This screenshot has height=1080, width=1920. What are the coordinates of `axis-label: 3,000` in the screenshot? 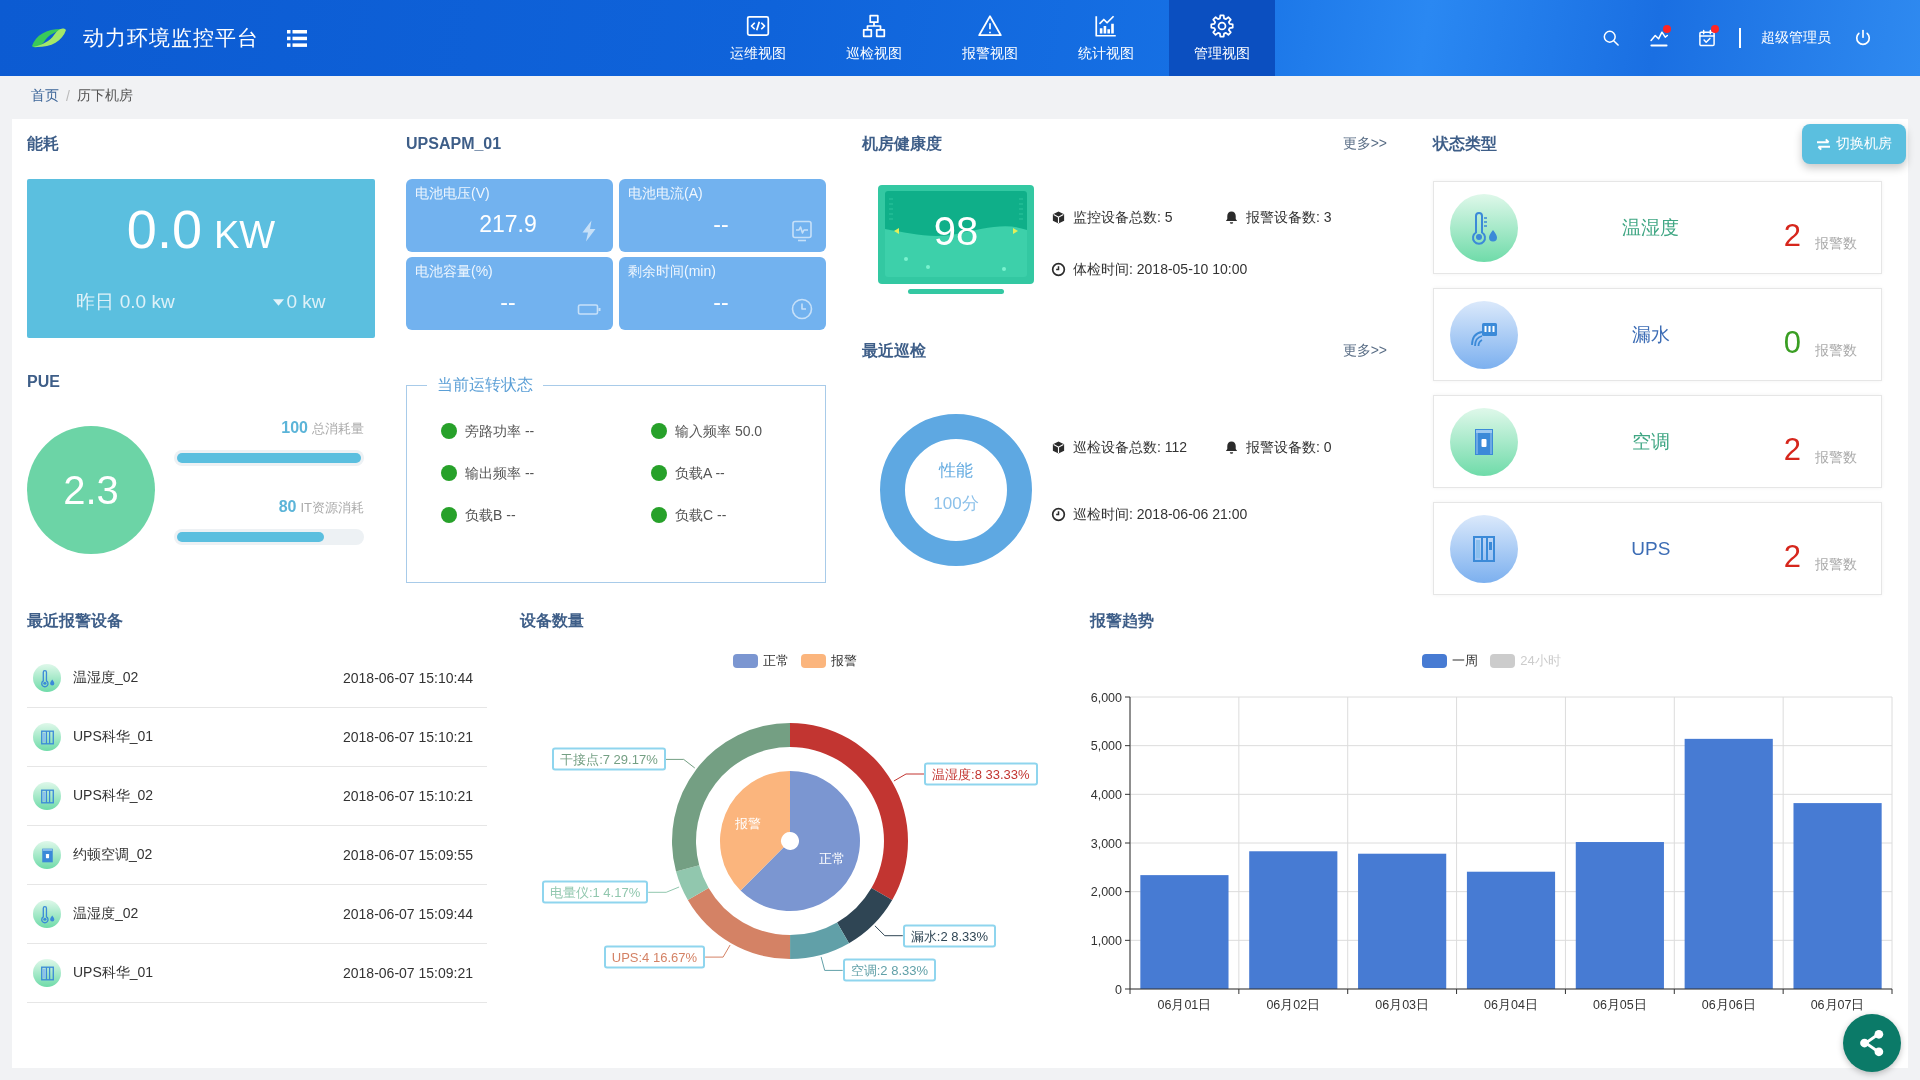 It's located at (1106, 843).